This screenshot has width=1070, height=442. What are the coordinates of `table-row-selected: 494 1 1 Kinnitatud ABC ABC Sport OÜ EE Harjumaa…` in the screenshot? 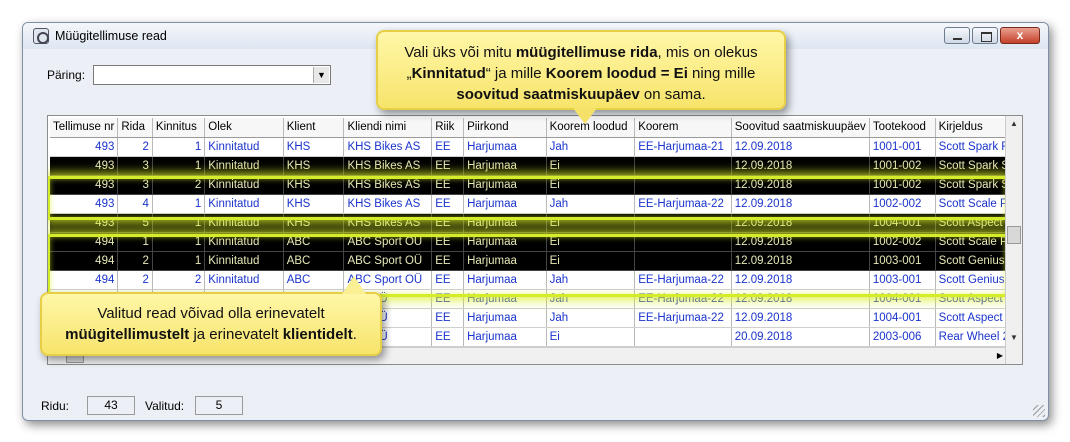 It's located at (536, 242).